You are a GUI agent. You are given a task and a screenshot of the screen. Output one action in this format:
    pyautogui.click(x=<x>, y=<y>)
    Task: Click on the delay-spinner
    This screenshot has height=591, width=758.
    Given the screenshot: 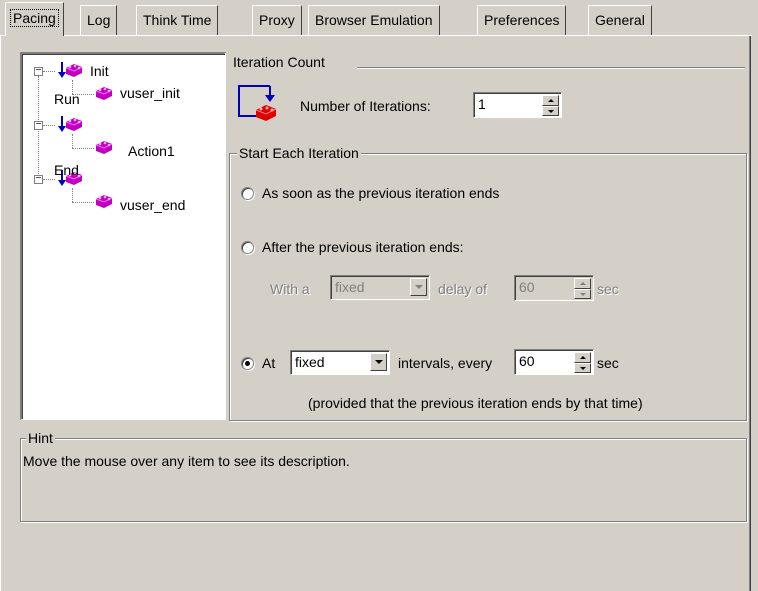 What is the action you would take?
    pyautogui.click(x=582, y=288)
    